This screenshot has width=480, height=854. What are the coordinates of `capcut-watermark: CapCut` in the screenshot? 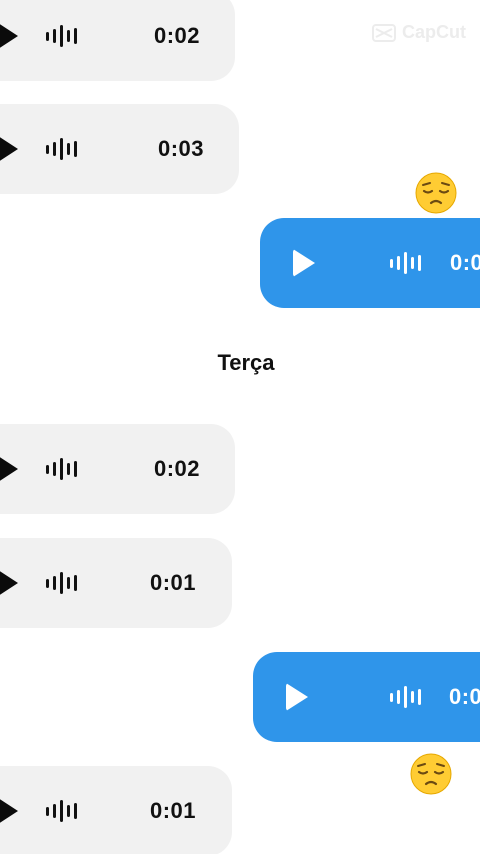 It's located at (419, 32).